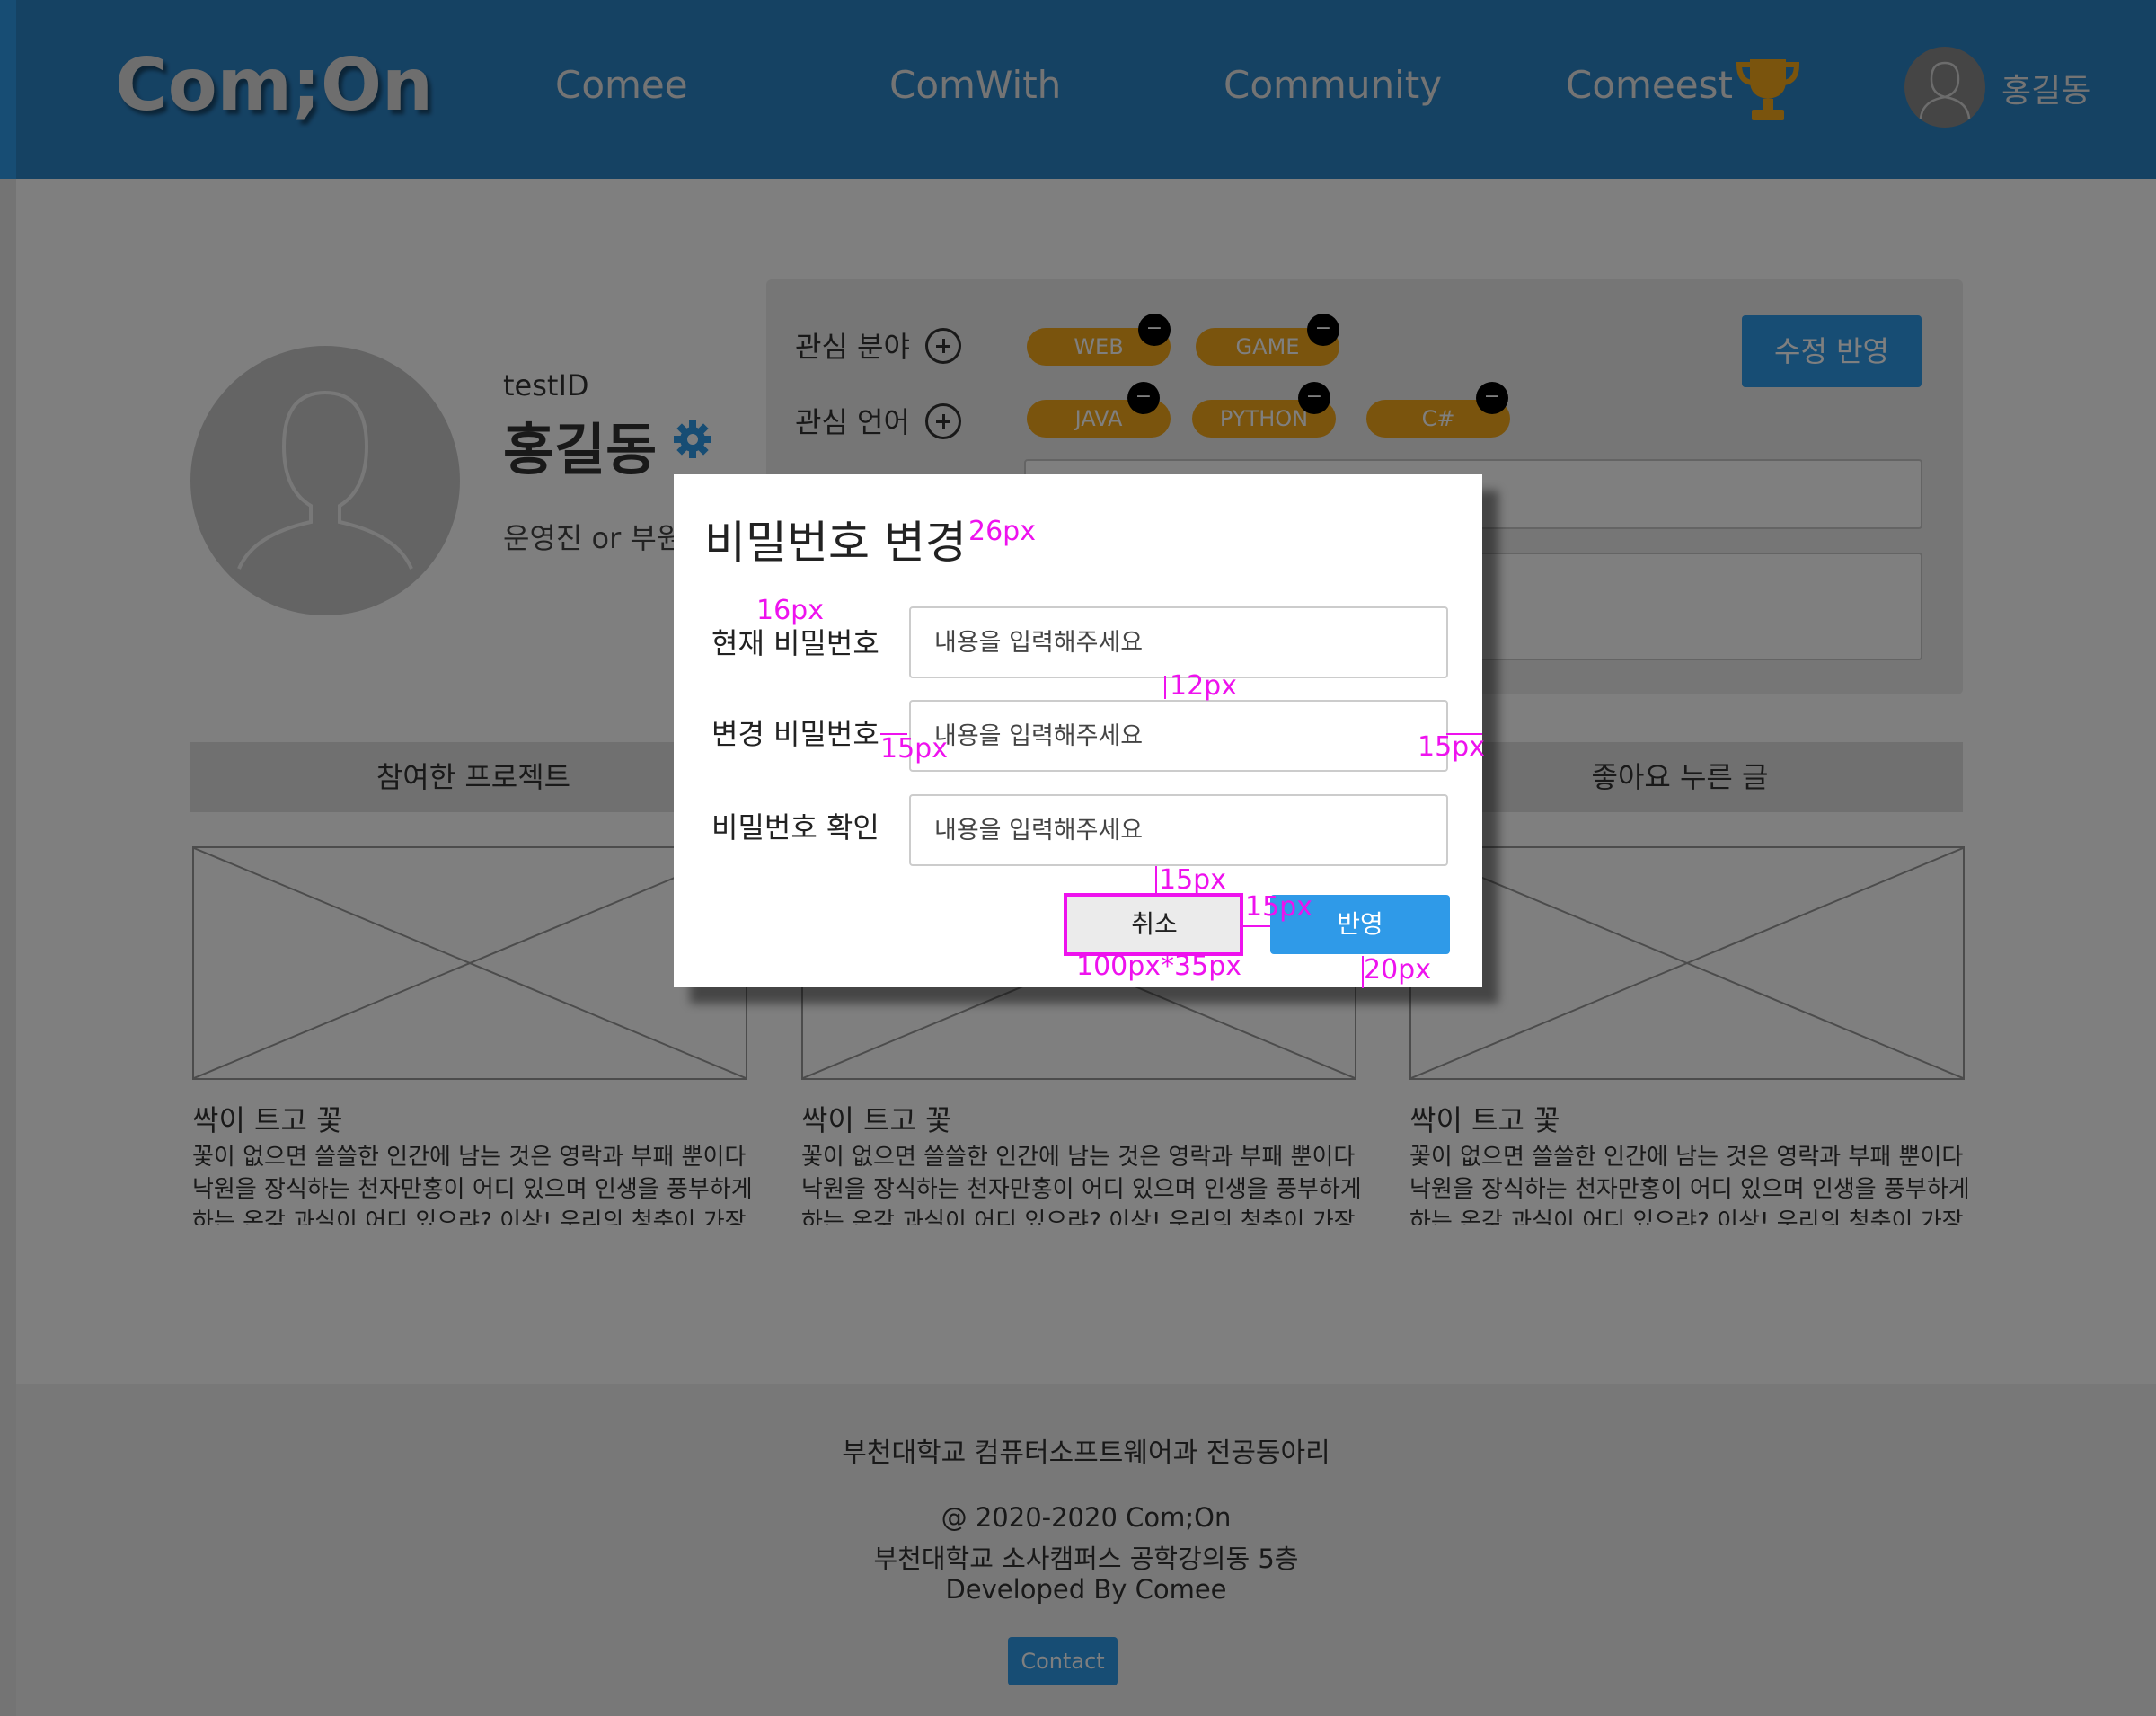 The image size is (2156, 1716). I want to click on confirm-password-input, so click(1178, 830).